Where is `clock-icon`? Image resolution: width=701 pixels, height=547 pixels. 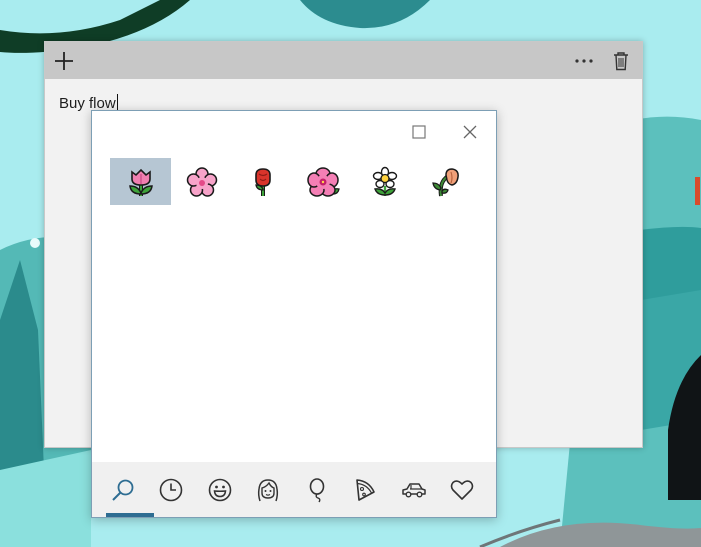 clock-icon is located at coordinates (171, 489).